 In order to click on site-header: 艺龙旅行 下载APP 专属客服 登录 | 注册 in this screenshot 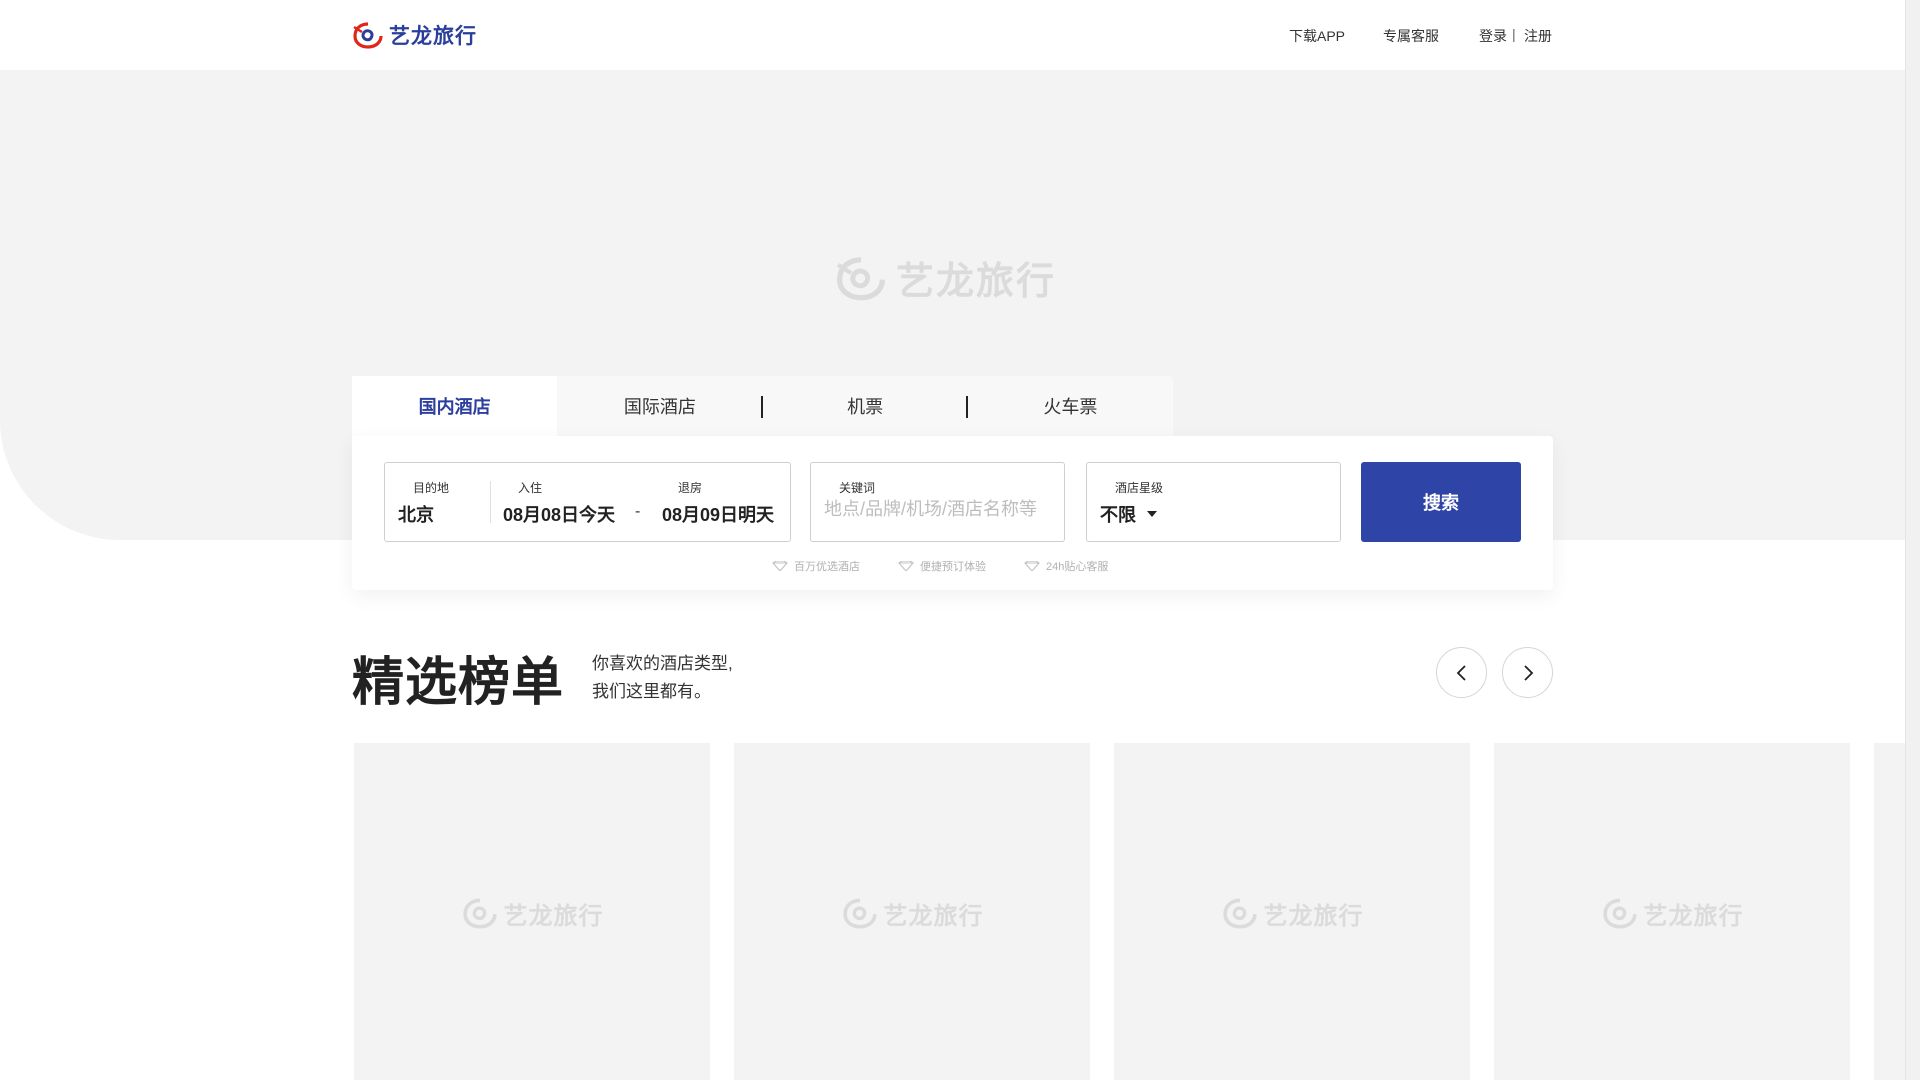, I will do `click(952, 35)`.